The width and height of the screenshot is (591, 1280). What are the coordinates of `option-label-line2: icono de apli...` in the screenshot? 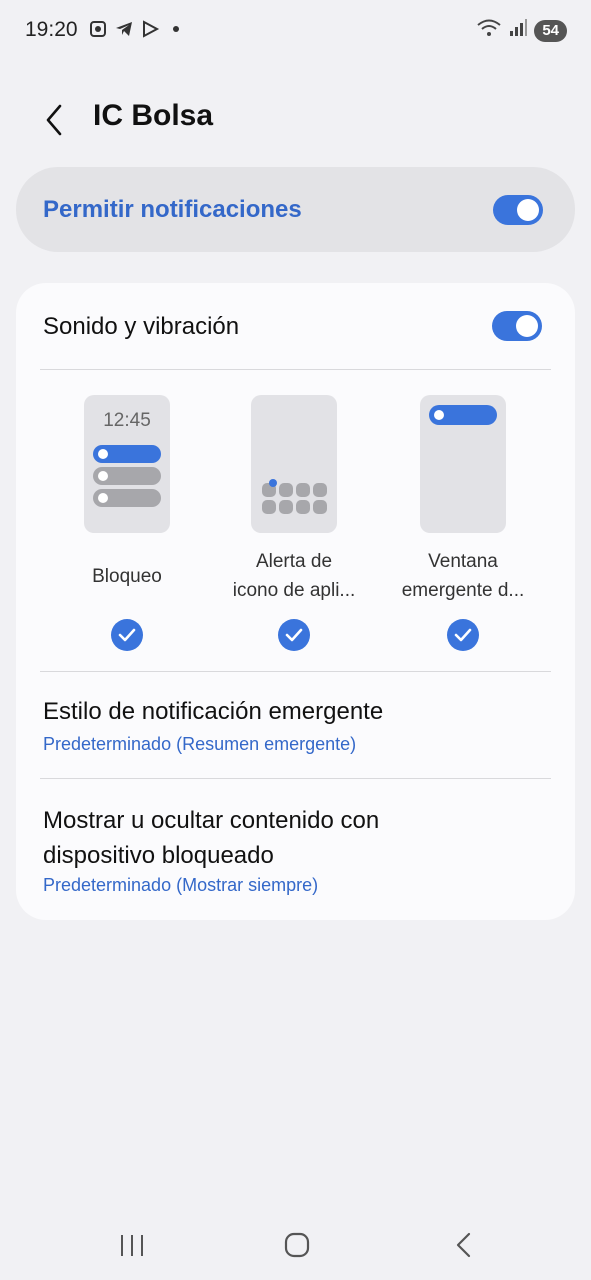 It's located at (294, 590).